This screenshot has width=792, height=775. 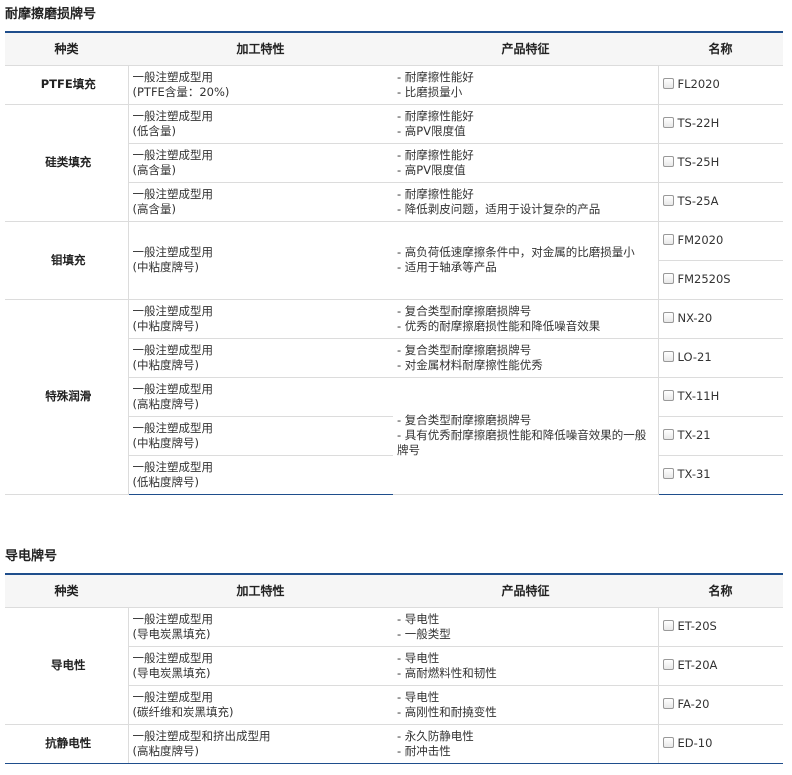 I want to click on grade-name-cell: FL2020, so click(x=720, y=85).